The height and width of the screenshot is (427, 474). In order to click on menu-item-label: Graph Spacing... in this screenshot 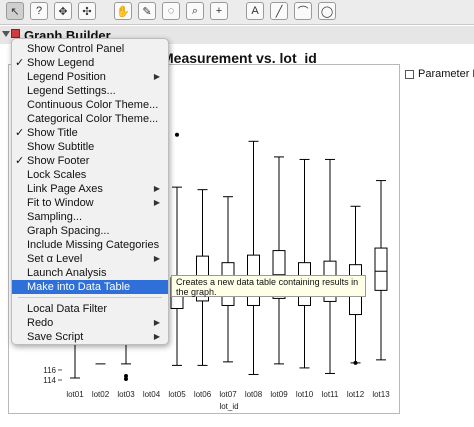, I will do `click(68, 231)`.